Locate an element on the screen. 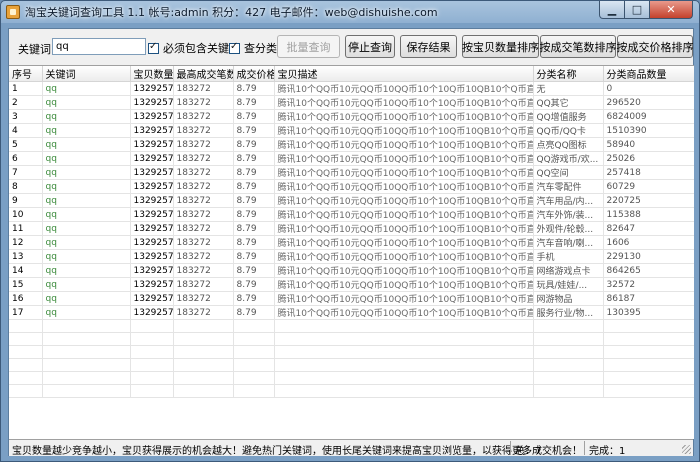  header-row: 序号 关键词 宝贝数量 最高成交笔数 成交价格 宝贝描述 分类名称 分类商品数量 is located at coordinates (351, 74).